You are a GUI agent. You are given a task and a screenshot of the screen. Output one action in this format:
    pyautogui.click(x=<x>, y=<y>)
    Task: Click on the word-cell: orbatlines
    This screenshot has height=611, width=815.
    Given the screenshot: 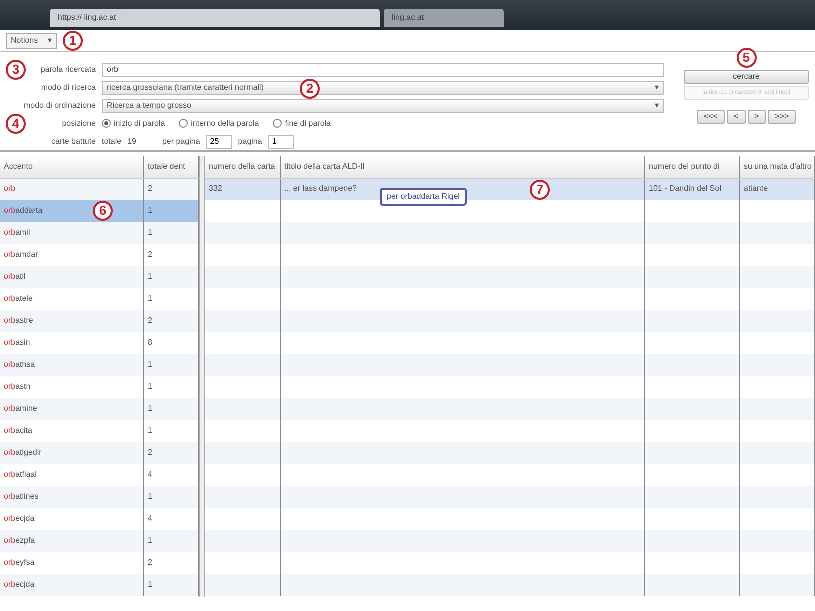 What is the action you would take?
    pyautogui.click(x=72, y=497)
    